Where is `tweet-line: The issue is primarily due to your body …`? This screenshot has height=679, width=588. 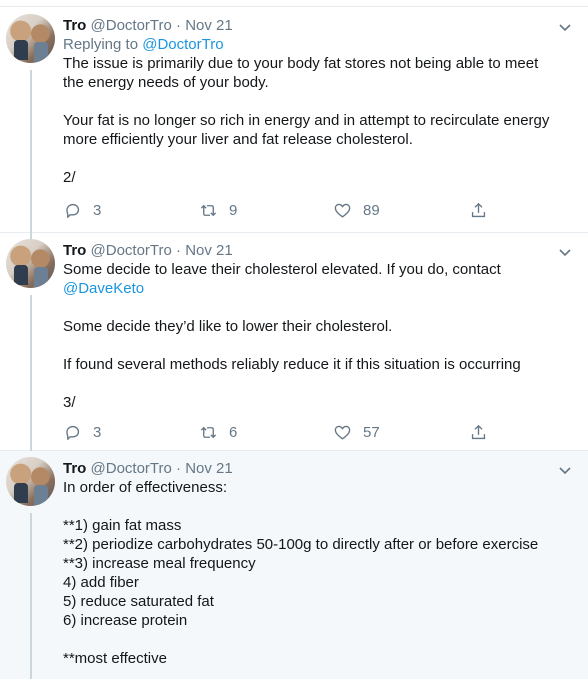 tweet-line: The issue is primarily due to your body … is located at coordinates (301, 63).